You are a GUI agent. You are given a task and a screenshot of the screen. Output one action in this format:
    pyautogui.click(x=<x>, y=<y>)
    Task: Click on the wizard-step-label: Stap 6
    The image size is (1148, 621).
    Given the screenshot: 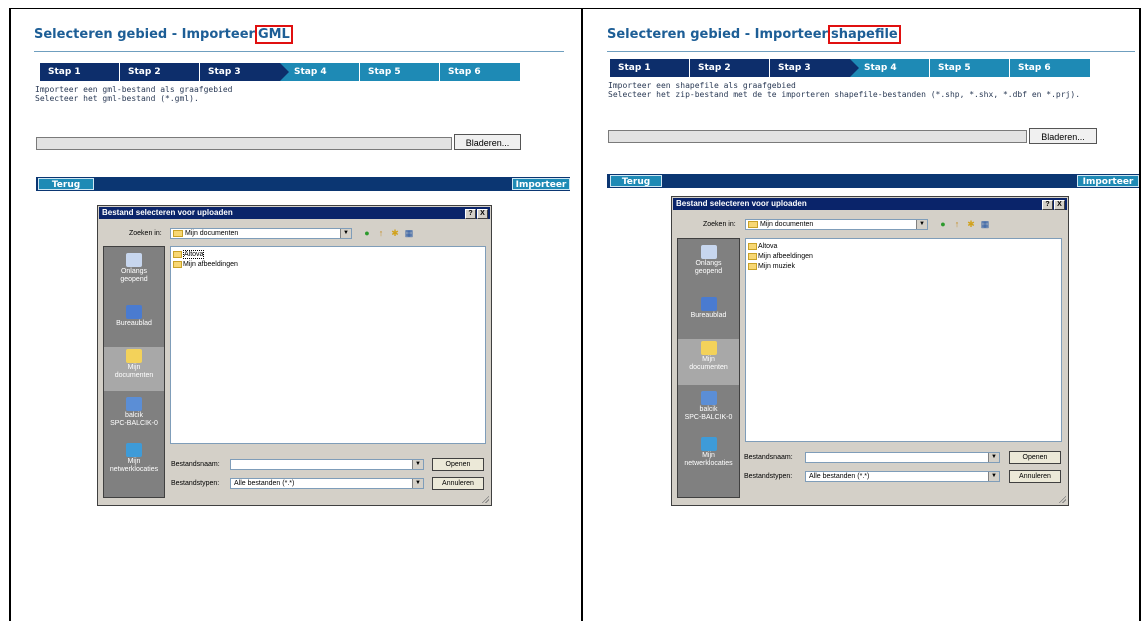 What is the action you would take?
    pyautogui.click(x=1034, y=68)
    